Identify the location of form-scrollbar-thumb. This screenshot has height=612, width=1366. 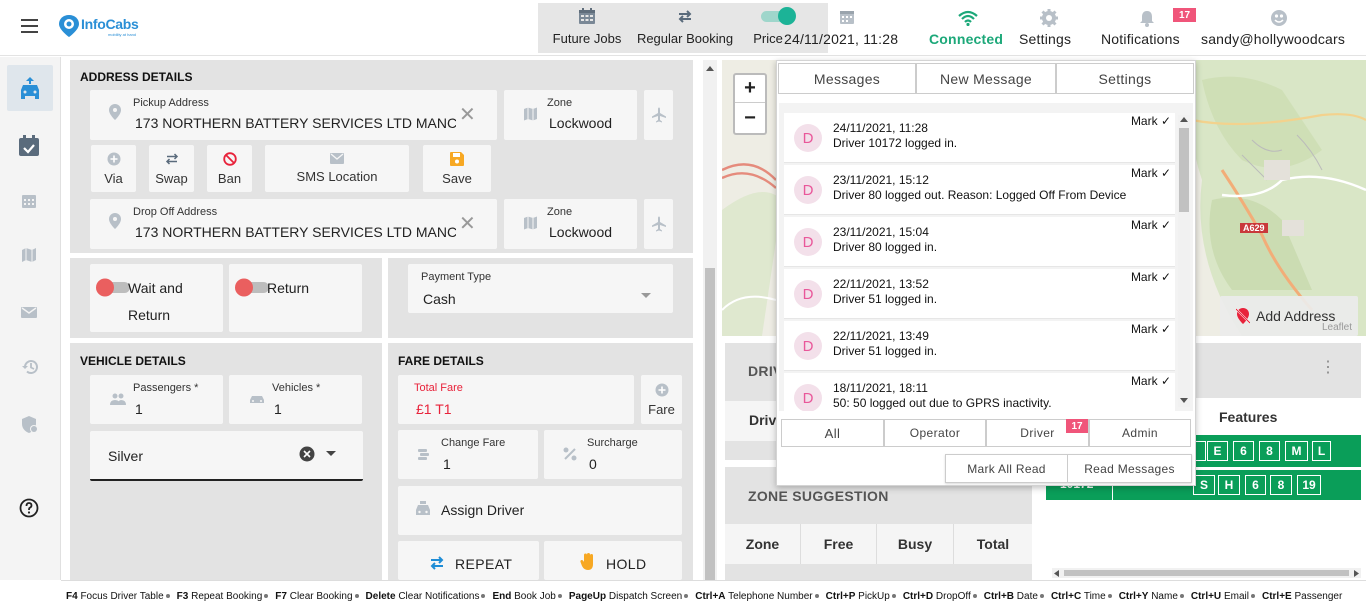
(710, 424).